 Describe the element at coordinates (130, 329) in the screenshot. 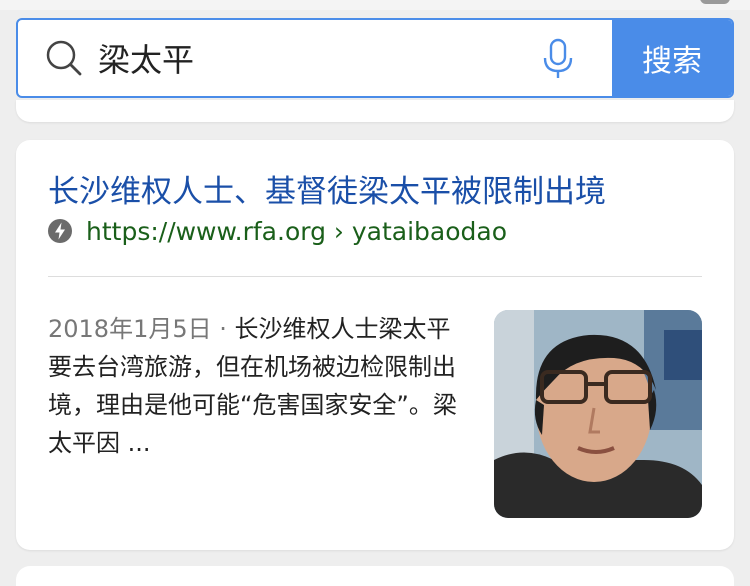

I see `result-date: 2018年1月5日` at that location.